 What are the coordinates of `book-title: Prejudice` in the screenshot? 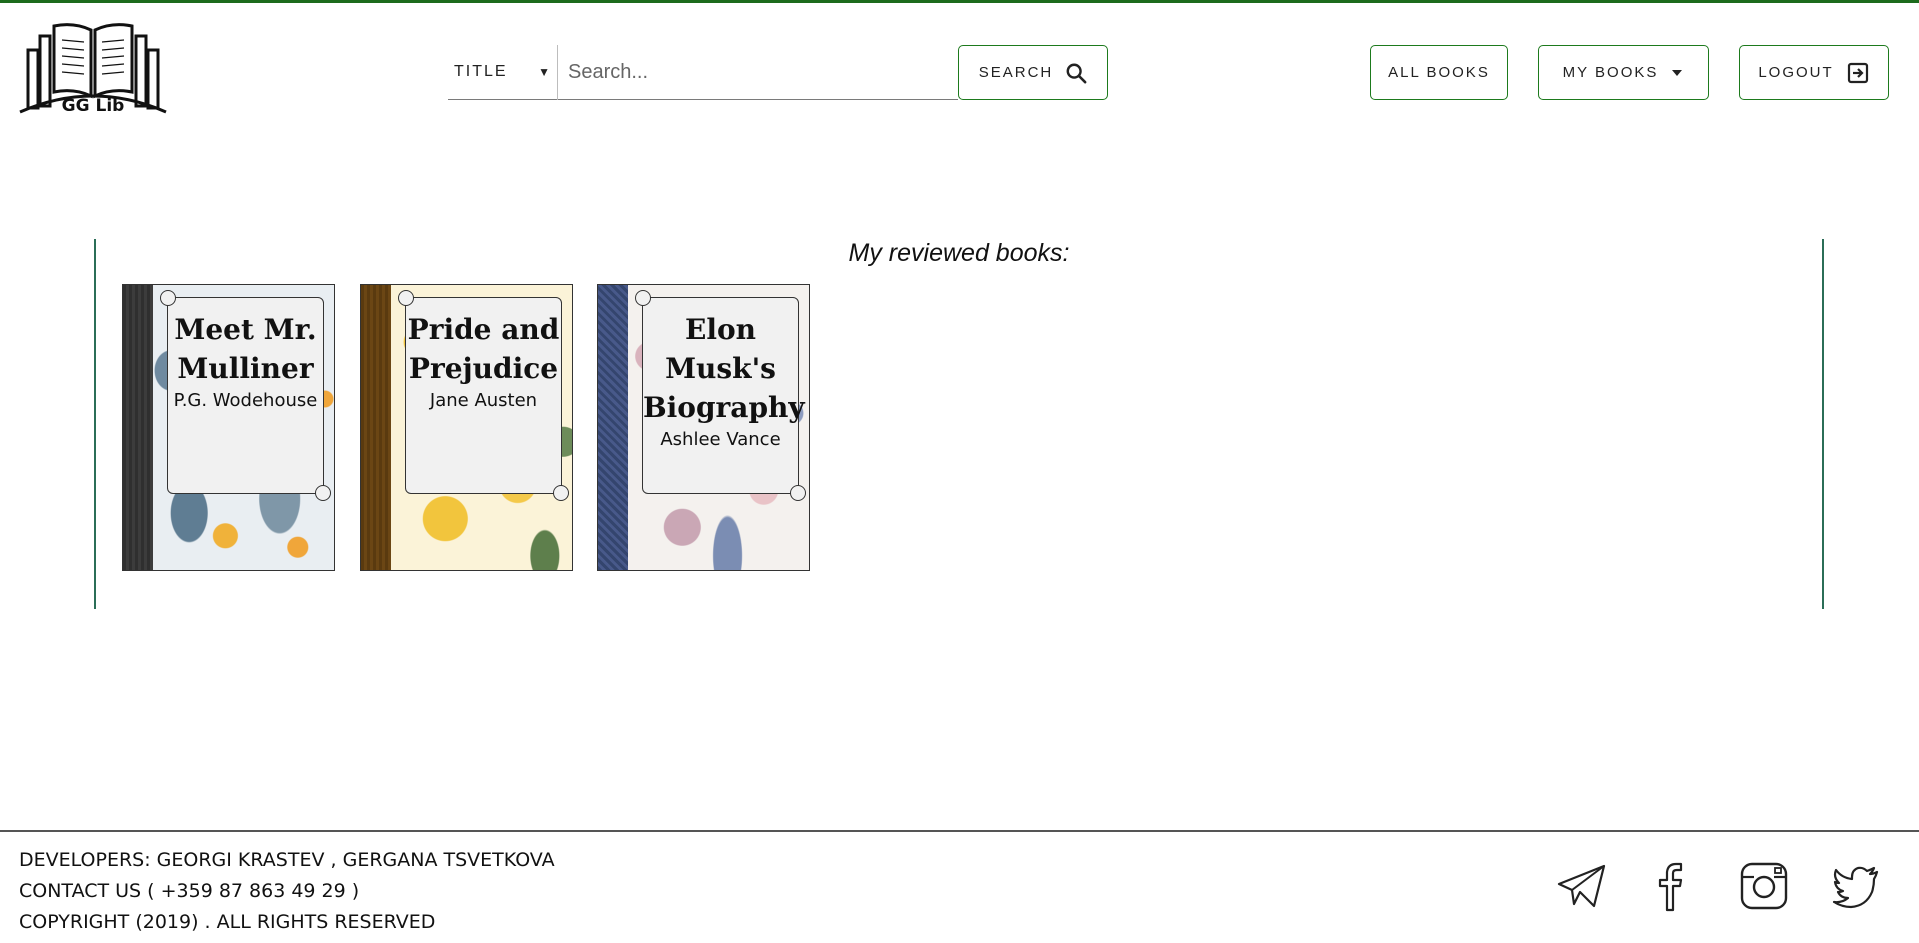 It's located at (483, 368).